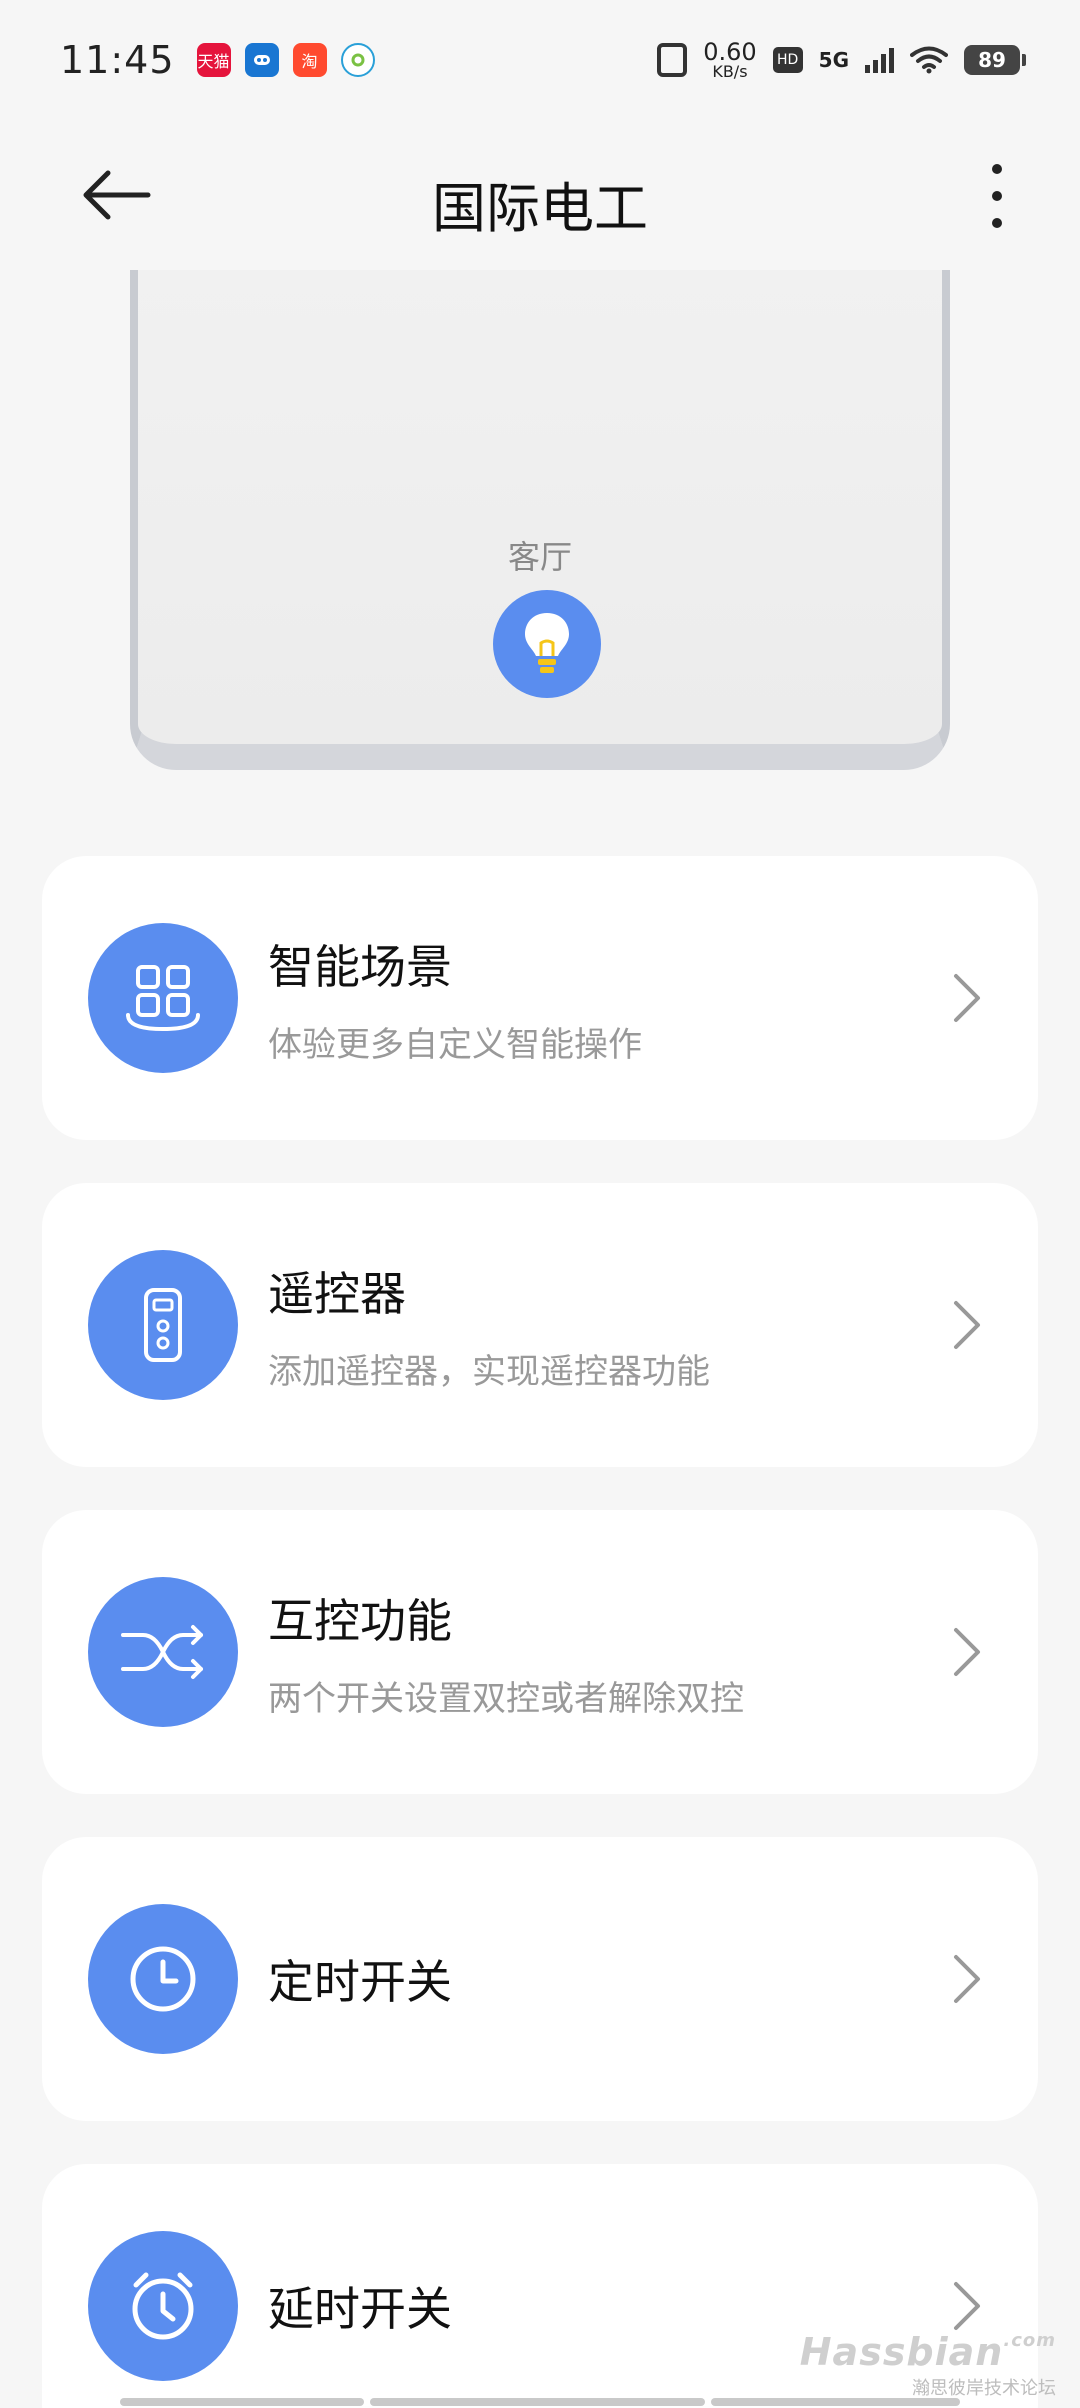 The height and width of the screenshot is (2408, 1080). What do you see at coordinates (995, 60) in the screenshot?
I see `battery-indicator: 89` at bounding box center [995, 60].